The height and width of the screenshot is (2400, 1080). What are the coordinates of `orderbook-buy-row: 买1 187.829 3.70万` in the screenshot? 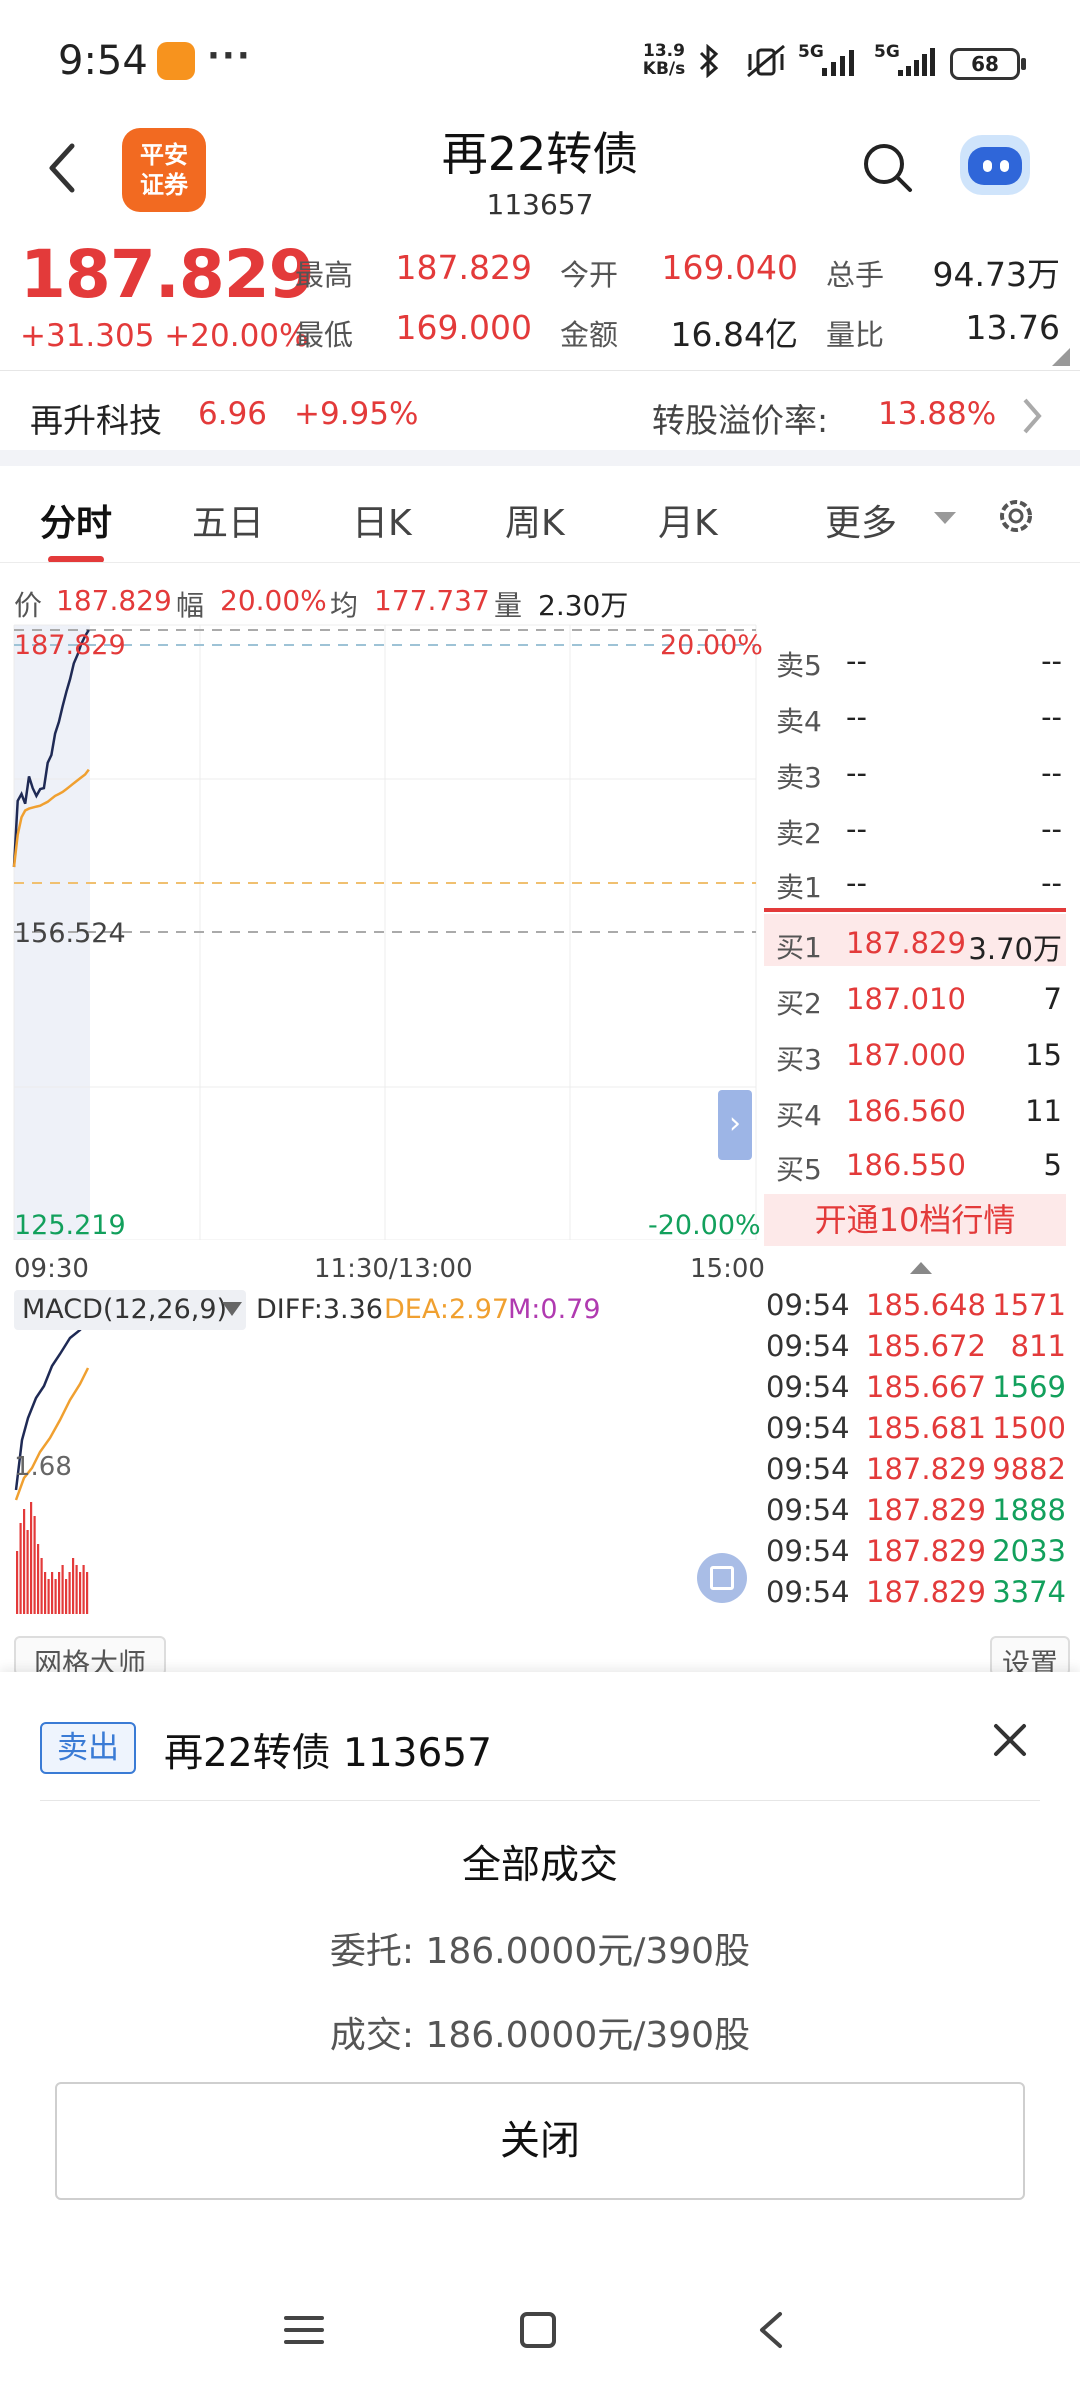 It's located at (915, 944).